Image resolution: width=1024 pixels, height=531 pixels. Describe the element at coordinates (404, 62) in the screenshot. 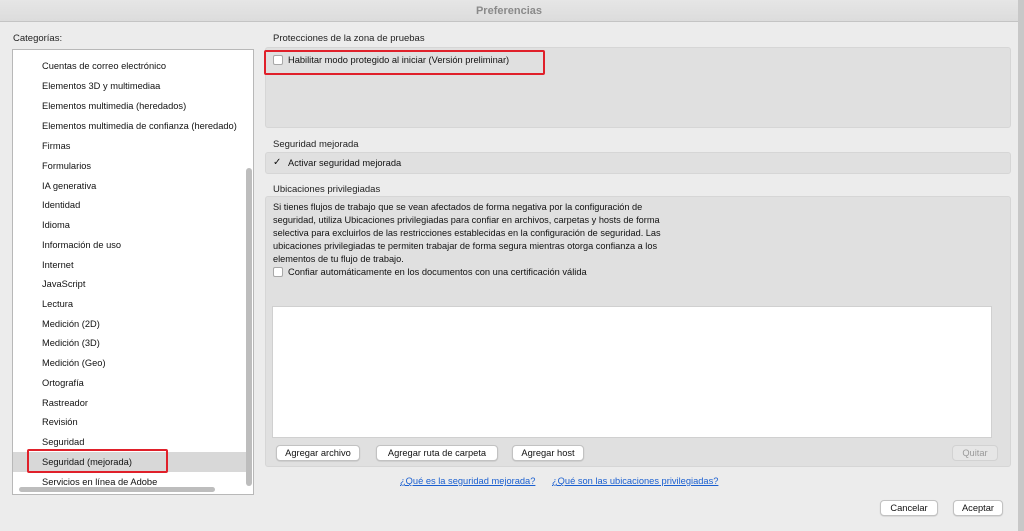

I see `protected-mode-highlight` at that location.